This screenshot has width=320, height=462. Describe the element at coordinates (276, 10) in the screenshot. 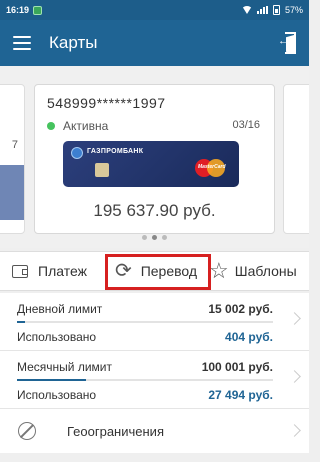

I see `battery-icon` at that location.